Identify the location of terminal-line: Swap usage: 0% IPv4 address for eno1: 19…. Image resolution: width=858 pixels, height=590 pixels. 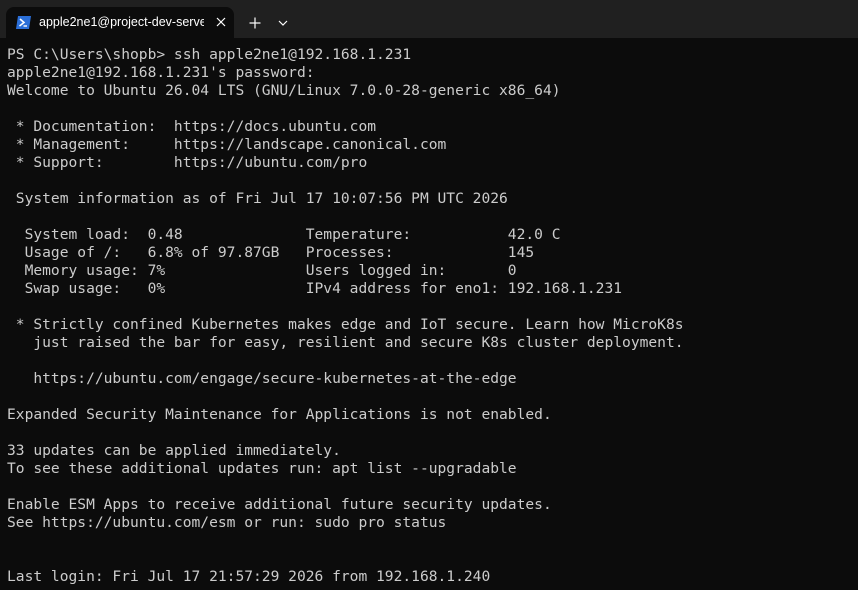
(315, 288).